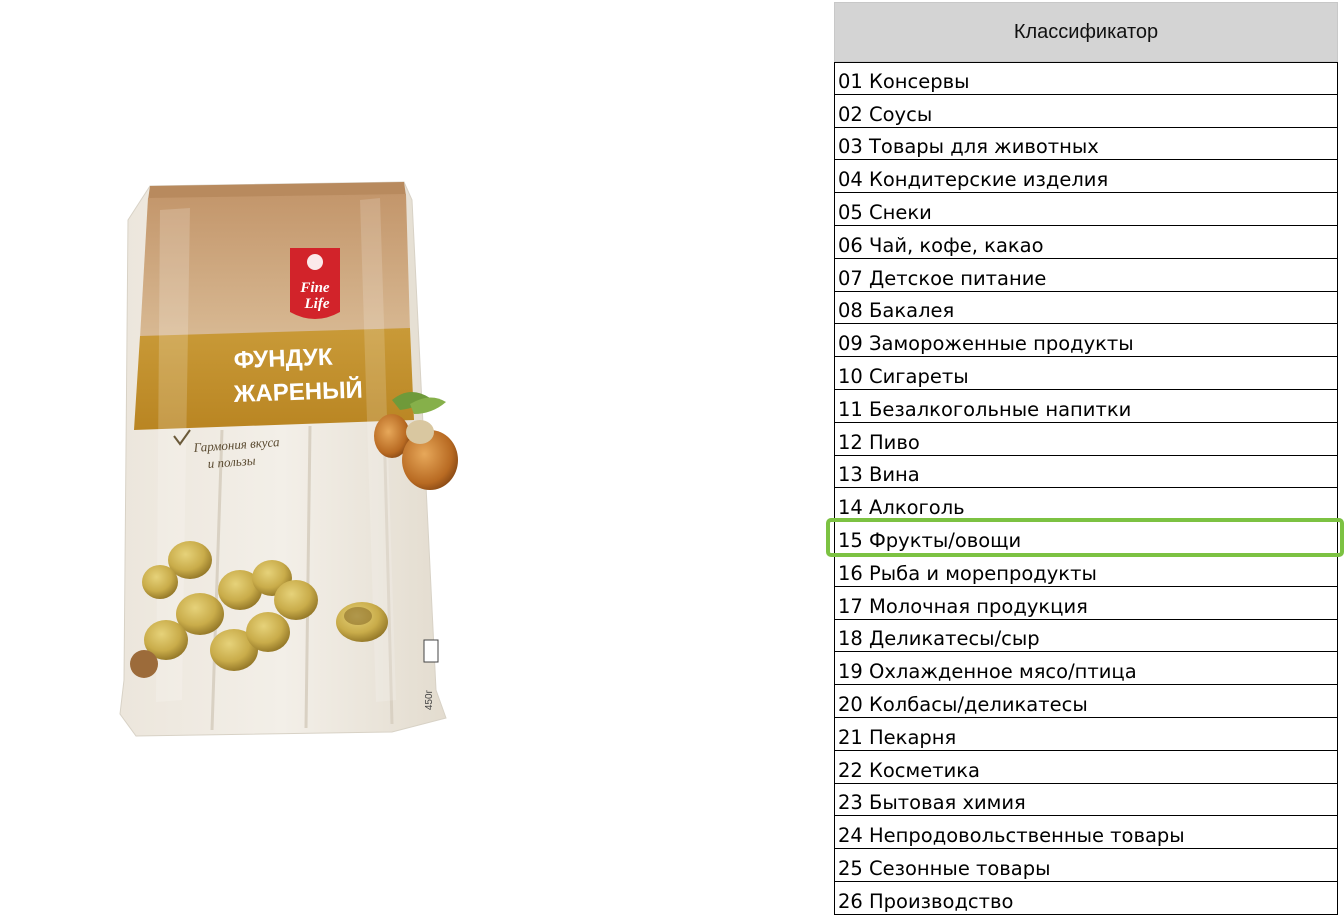 The width and height of the screenshot is (1344, 917). What do you see at coordinates (1086, 406) in the screenshot?
I see `classifier-row: 11 Безалкогольные напитки` at bounding box center [1086, 406].